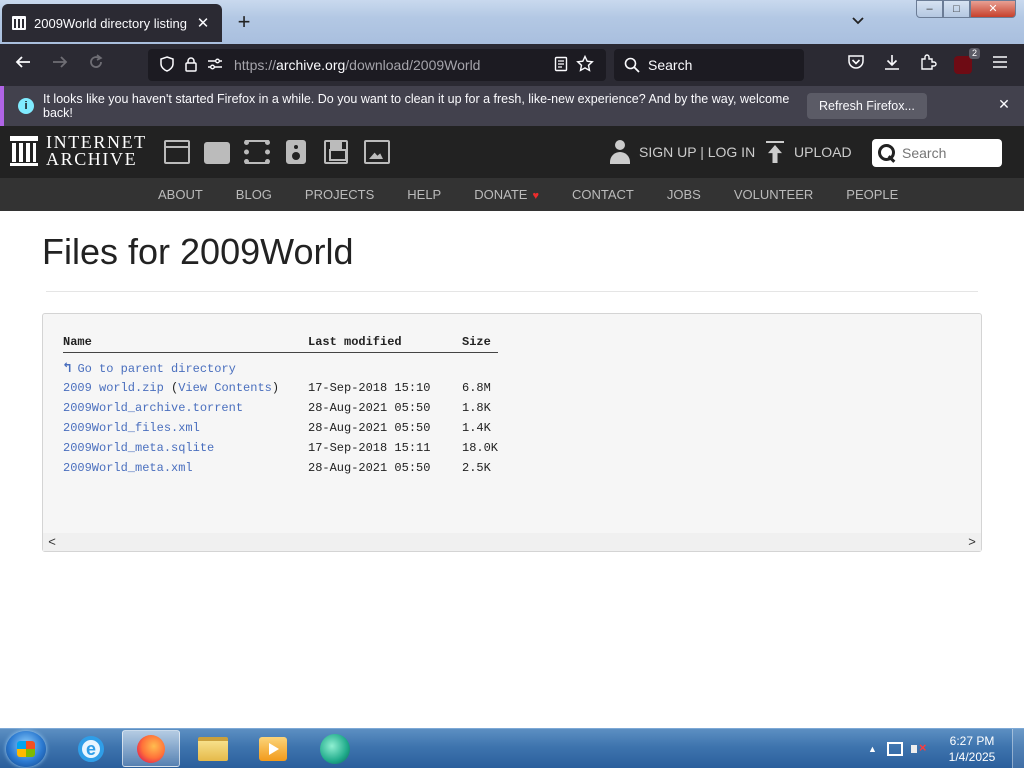  Describe the element at coordinates (561, 65) in the screenshot. I see `reader-view-icon` at that location.